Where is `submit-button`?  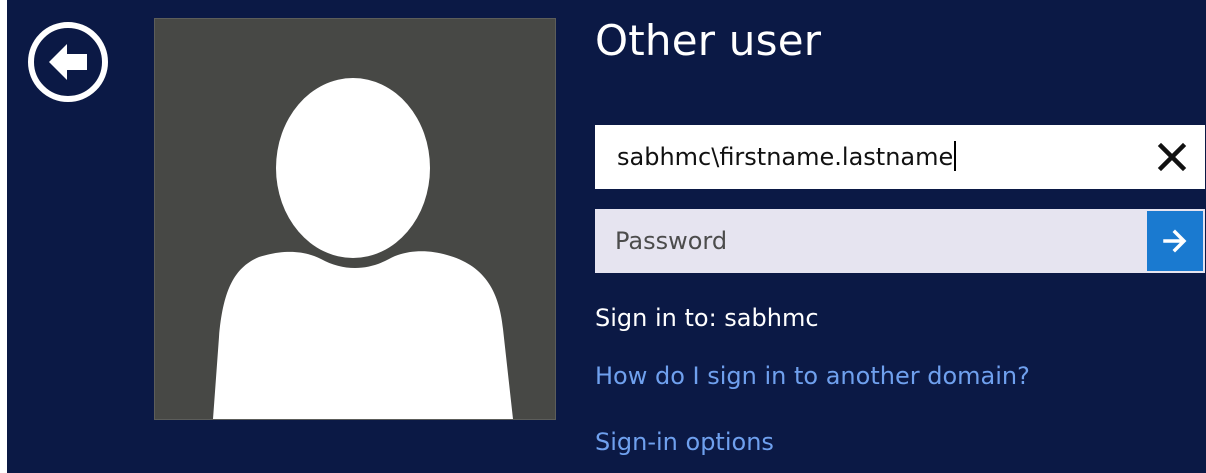 submit-button is located at coordinates (1175, 241).